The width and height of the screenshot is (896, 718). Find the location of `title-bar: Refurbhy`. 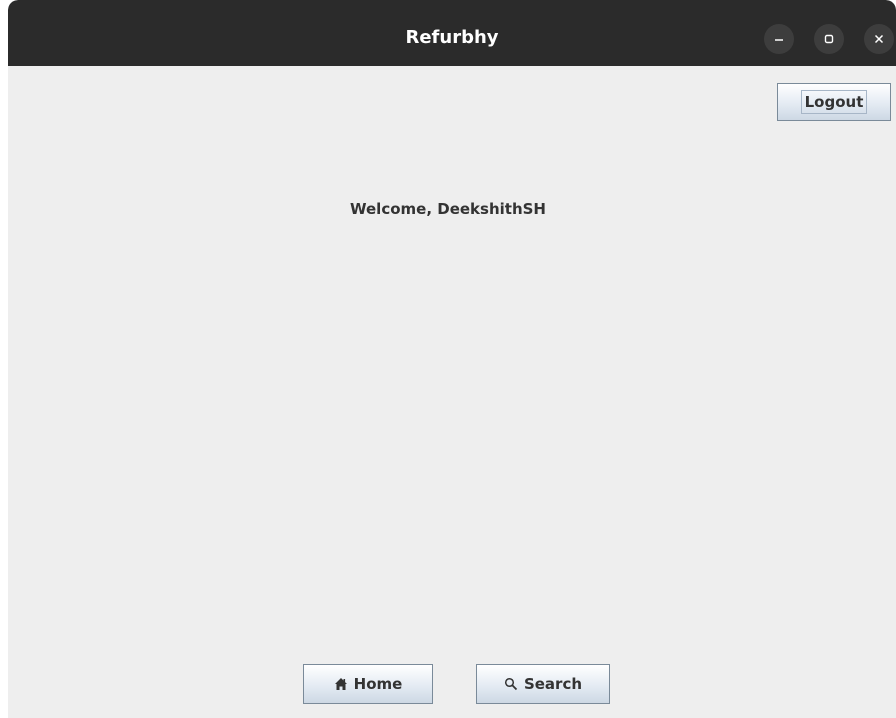

title-bar: Refurbhy is located at coordinates (452, 33).